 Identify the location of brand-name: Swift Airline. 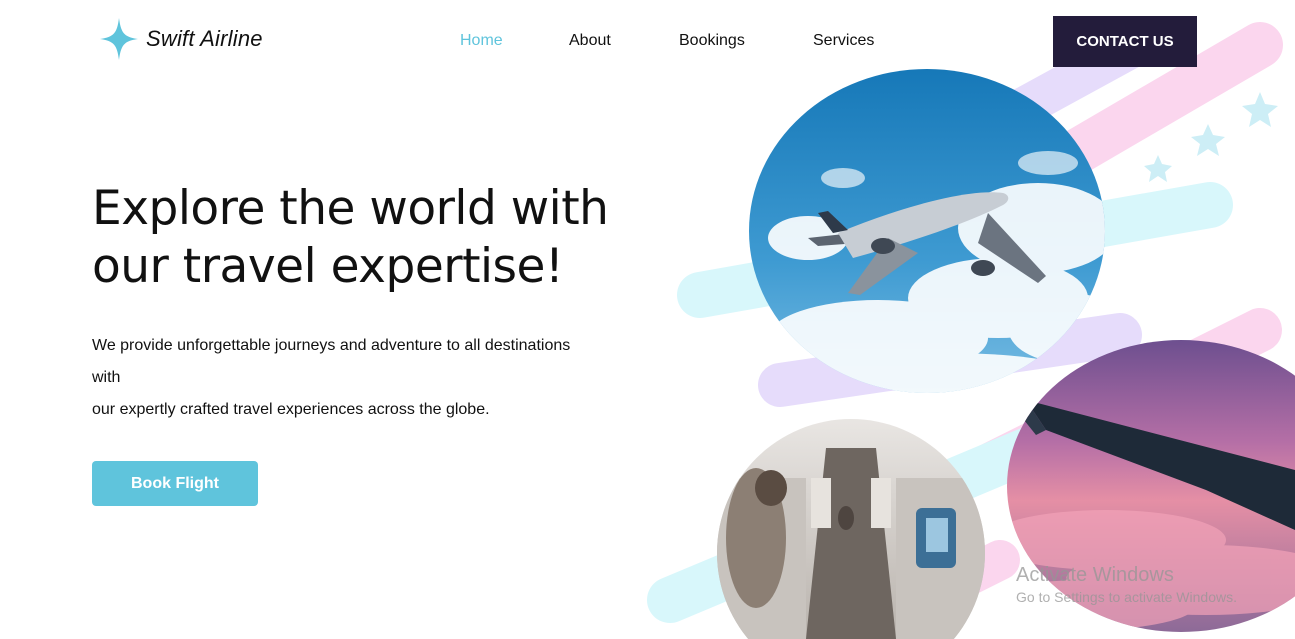
(204, 38).